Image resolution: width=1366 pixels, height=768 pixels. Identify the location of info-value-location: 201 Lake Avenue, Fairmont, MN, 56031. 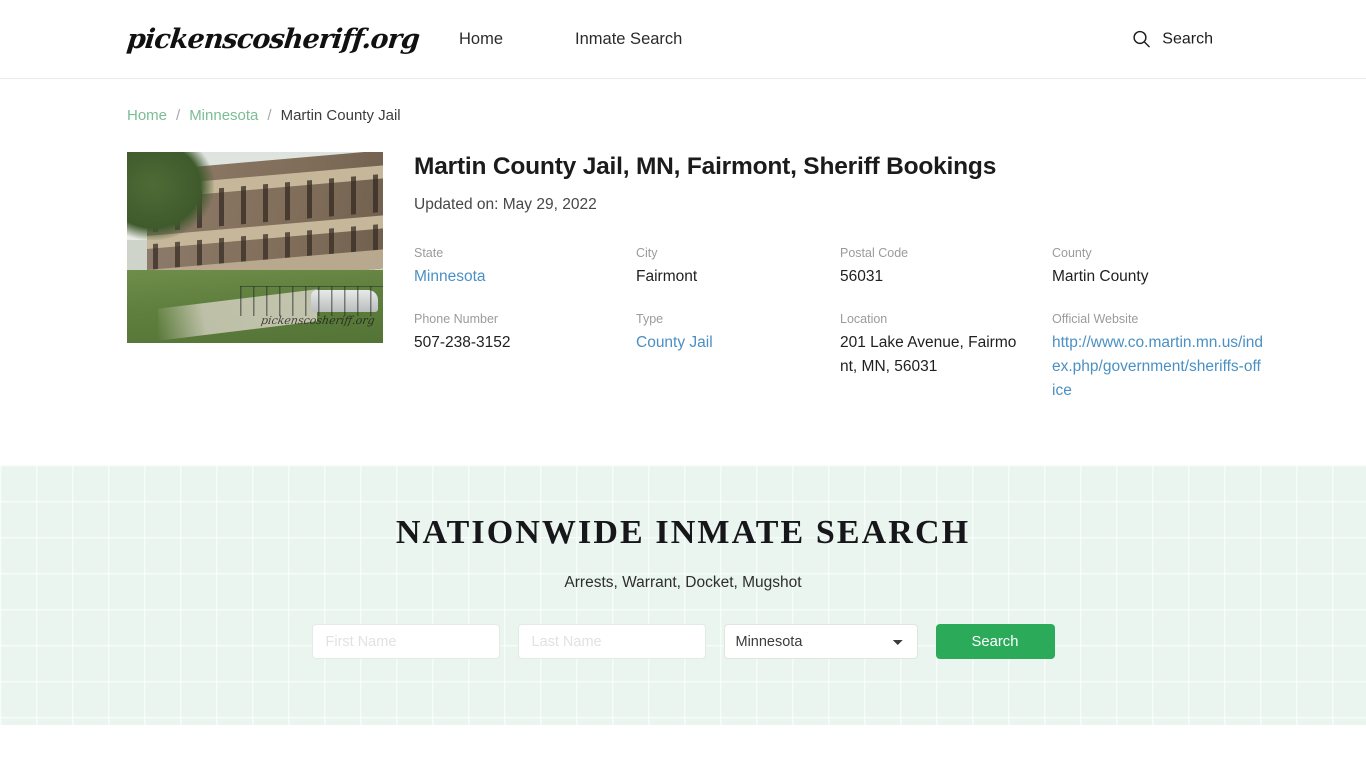
(928, 355).